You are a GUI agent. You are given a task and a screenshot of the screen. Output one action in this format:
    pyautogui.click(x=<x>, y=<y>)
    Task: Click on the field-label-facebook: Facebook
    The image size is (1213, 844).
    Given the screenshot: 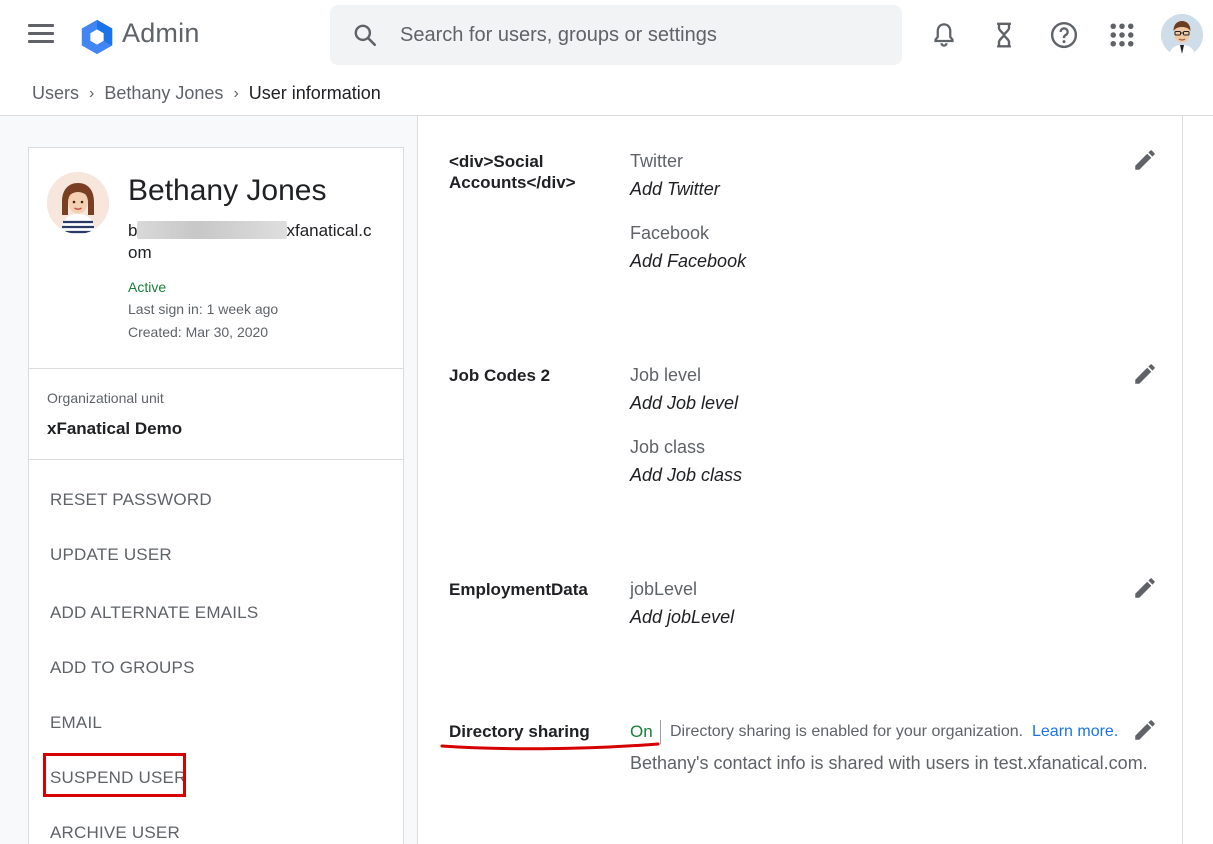 What is the action you would take?
    pyautogui.click(x=670, y=233)
    